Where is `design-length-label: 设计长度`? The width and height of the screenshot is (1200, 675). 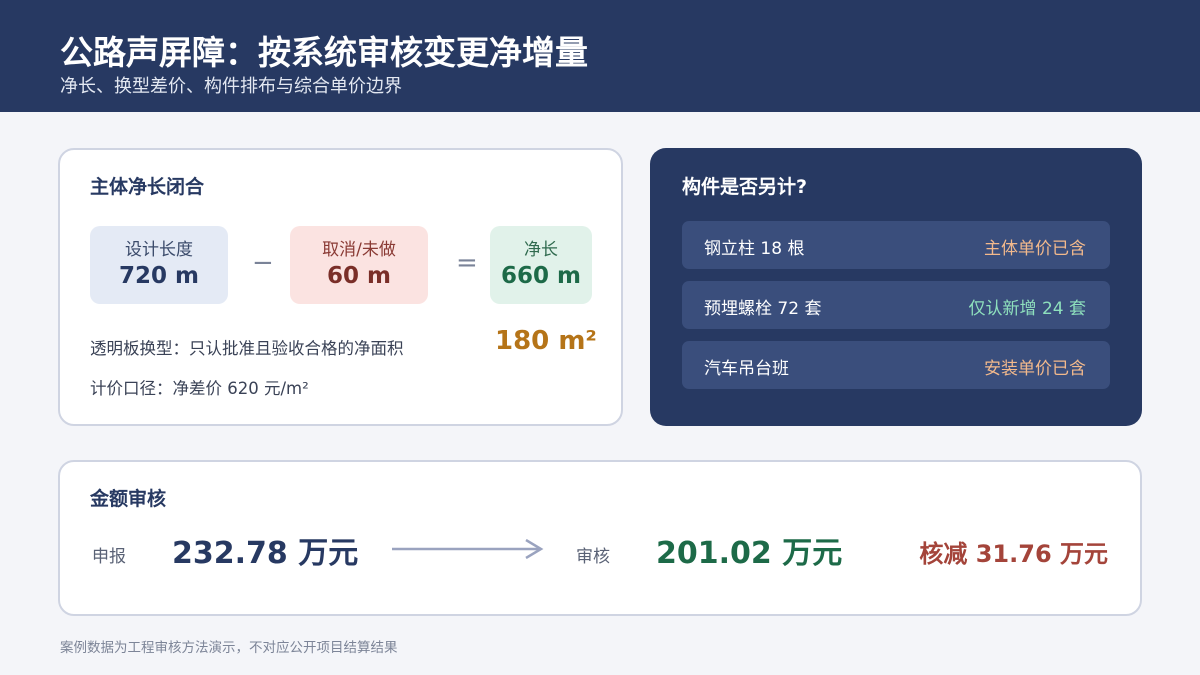
design-length-label: 设计长度 is located at coordinates (159, 250).